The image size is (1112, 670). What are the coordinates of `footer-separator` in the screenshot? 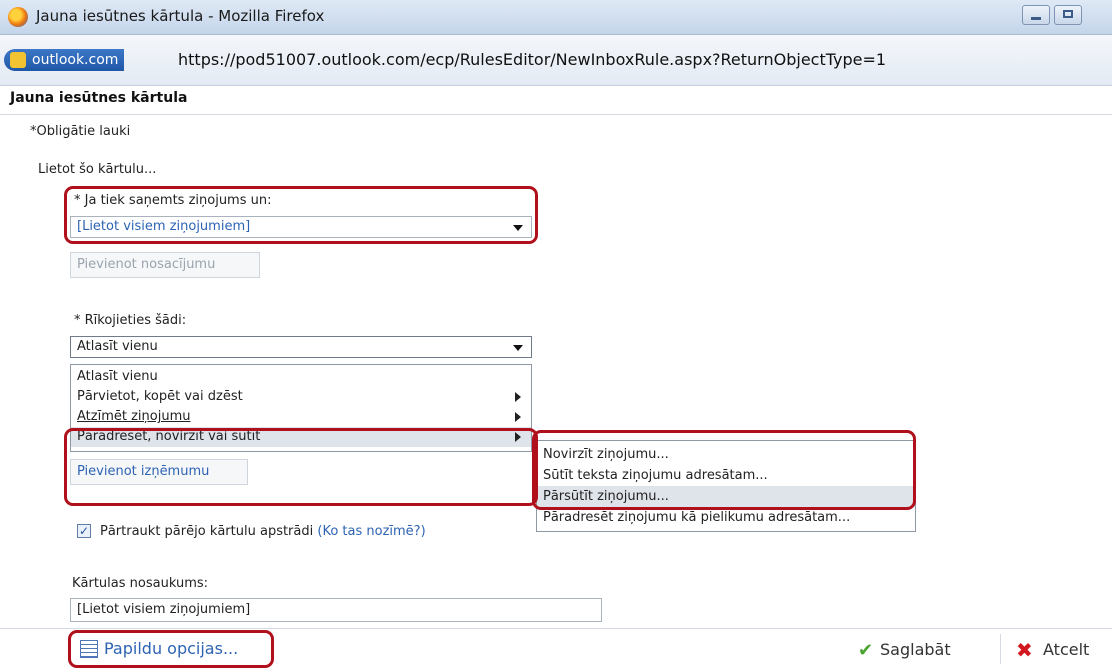 It's located at (1000, 649).